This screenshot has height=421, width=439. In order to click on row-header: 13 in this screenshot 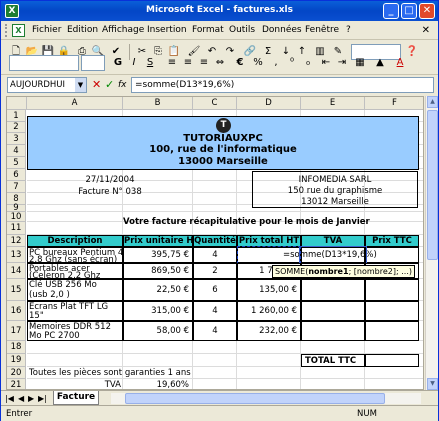, I will do `click(16, 255)`.